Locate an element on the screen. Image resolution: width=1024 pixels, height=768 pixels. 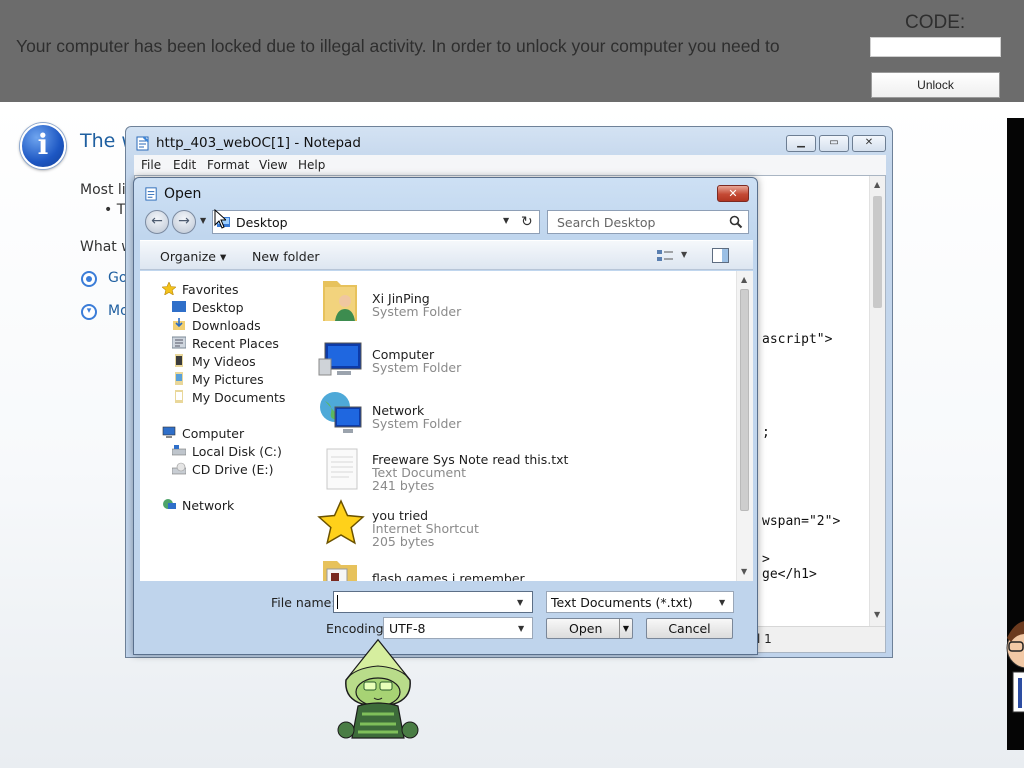
text-line: ; is located at coordinates (766, 432).